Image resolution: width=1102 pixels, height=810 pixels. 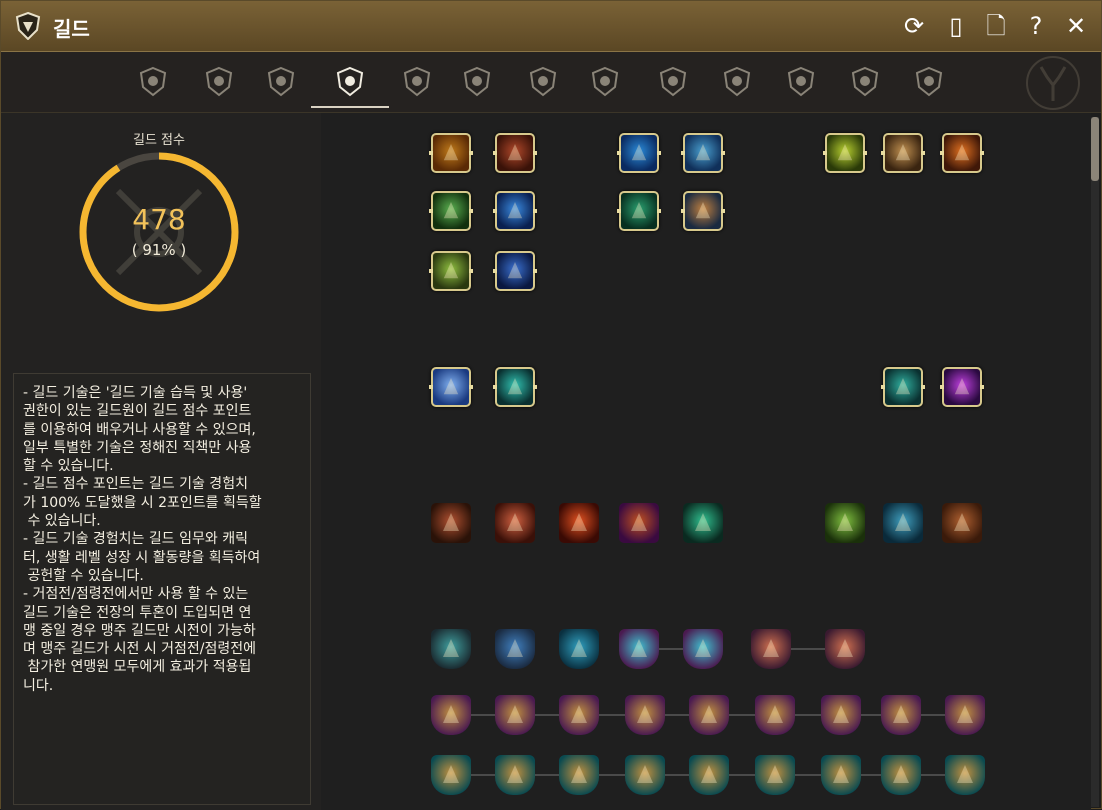 I want to click on tab-guild-mask, so click(x=929, y=81).